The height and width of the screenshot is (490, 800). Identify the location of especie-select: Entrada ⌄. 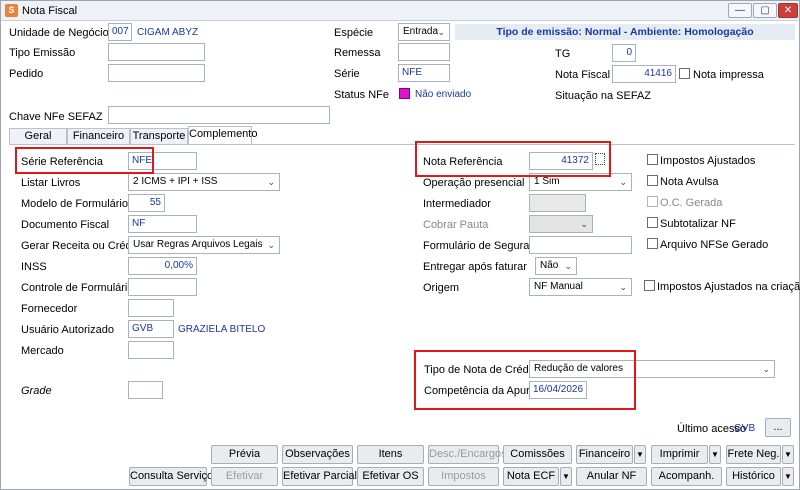
(424, 32).